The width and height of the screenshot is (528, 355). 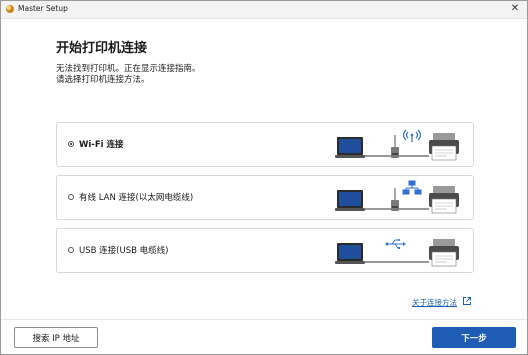 What do you see at coordinates (434, 302) in the screenshot?
I see `connection-methods-link: 关于连接方法` at bounding box center [434, 302].